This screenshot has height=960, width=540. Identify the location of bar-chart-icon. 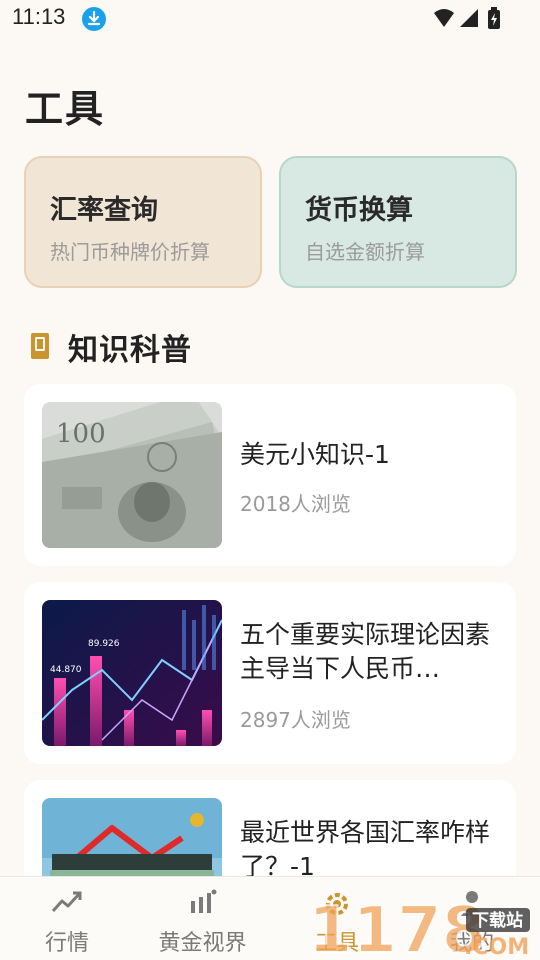
(203, 901).